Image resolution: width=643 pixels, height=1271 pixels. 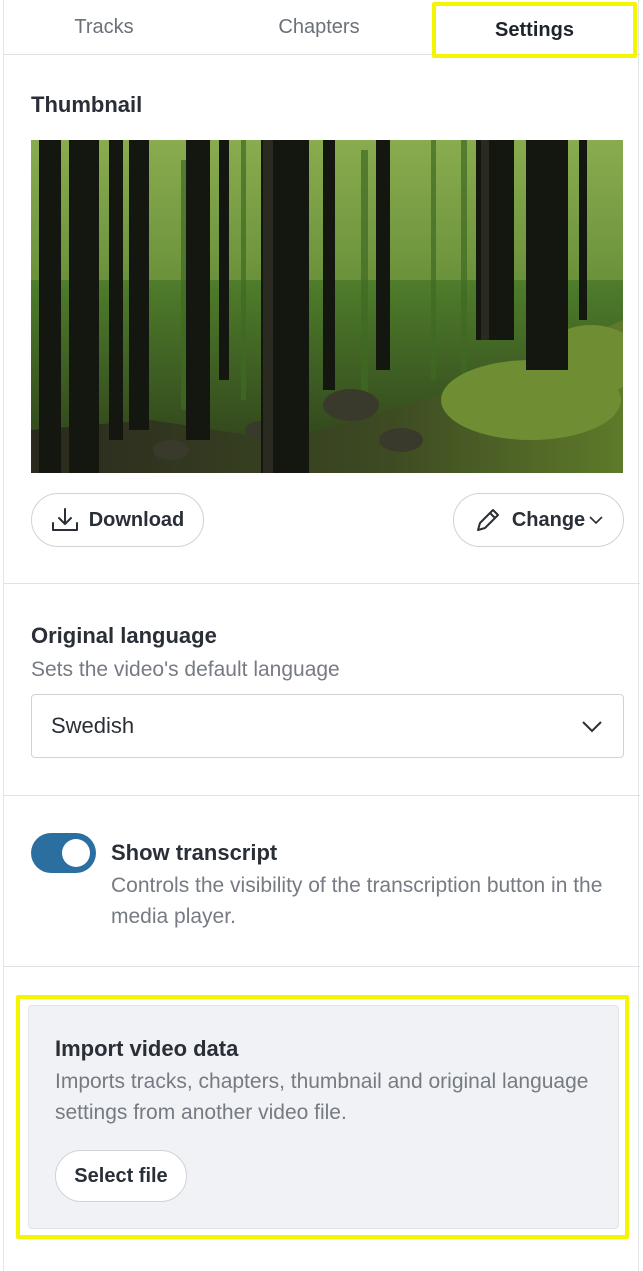 I want to click on show-transcript-toggle, so click(x=63, y=853).